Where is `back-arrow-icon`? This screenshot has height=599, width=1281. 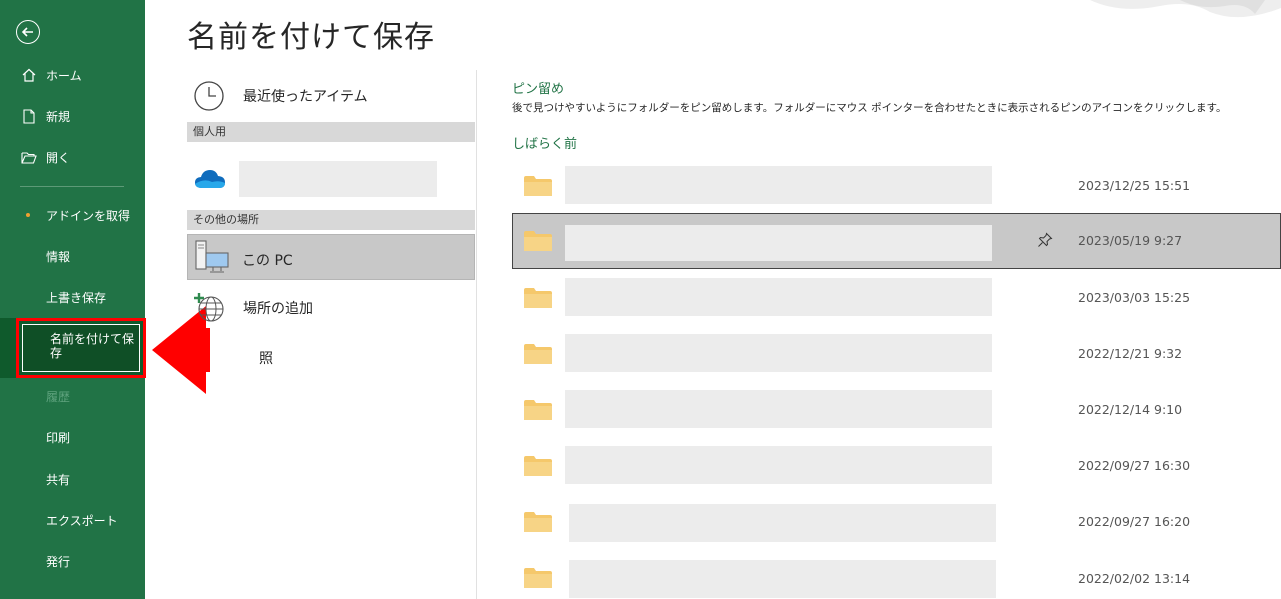
back-arrow-icon is located at coordinates (27, 32).